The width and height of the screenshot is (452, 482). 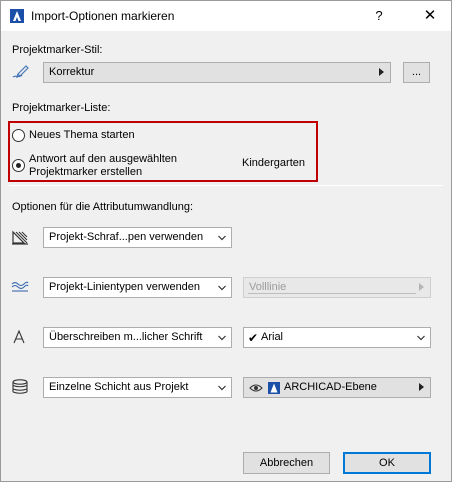 What do you see at coordinates (20, 237) in the screenshot?
I see `hatch-fill-icon` at bounding box center [20, 237].